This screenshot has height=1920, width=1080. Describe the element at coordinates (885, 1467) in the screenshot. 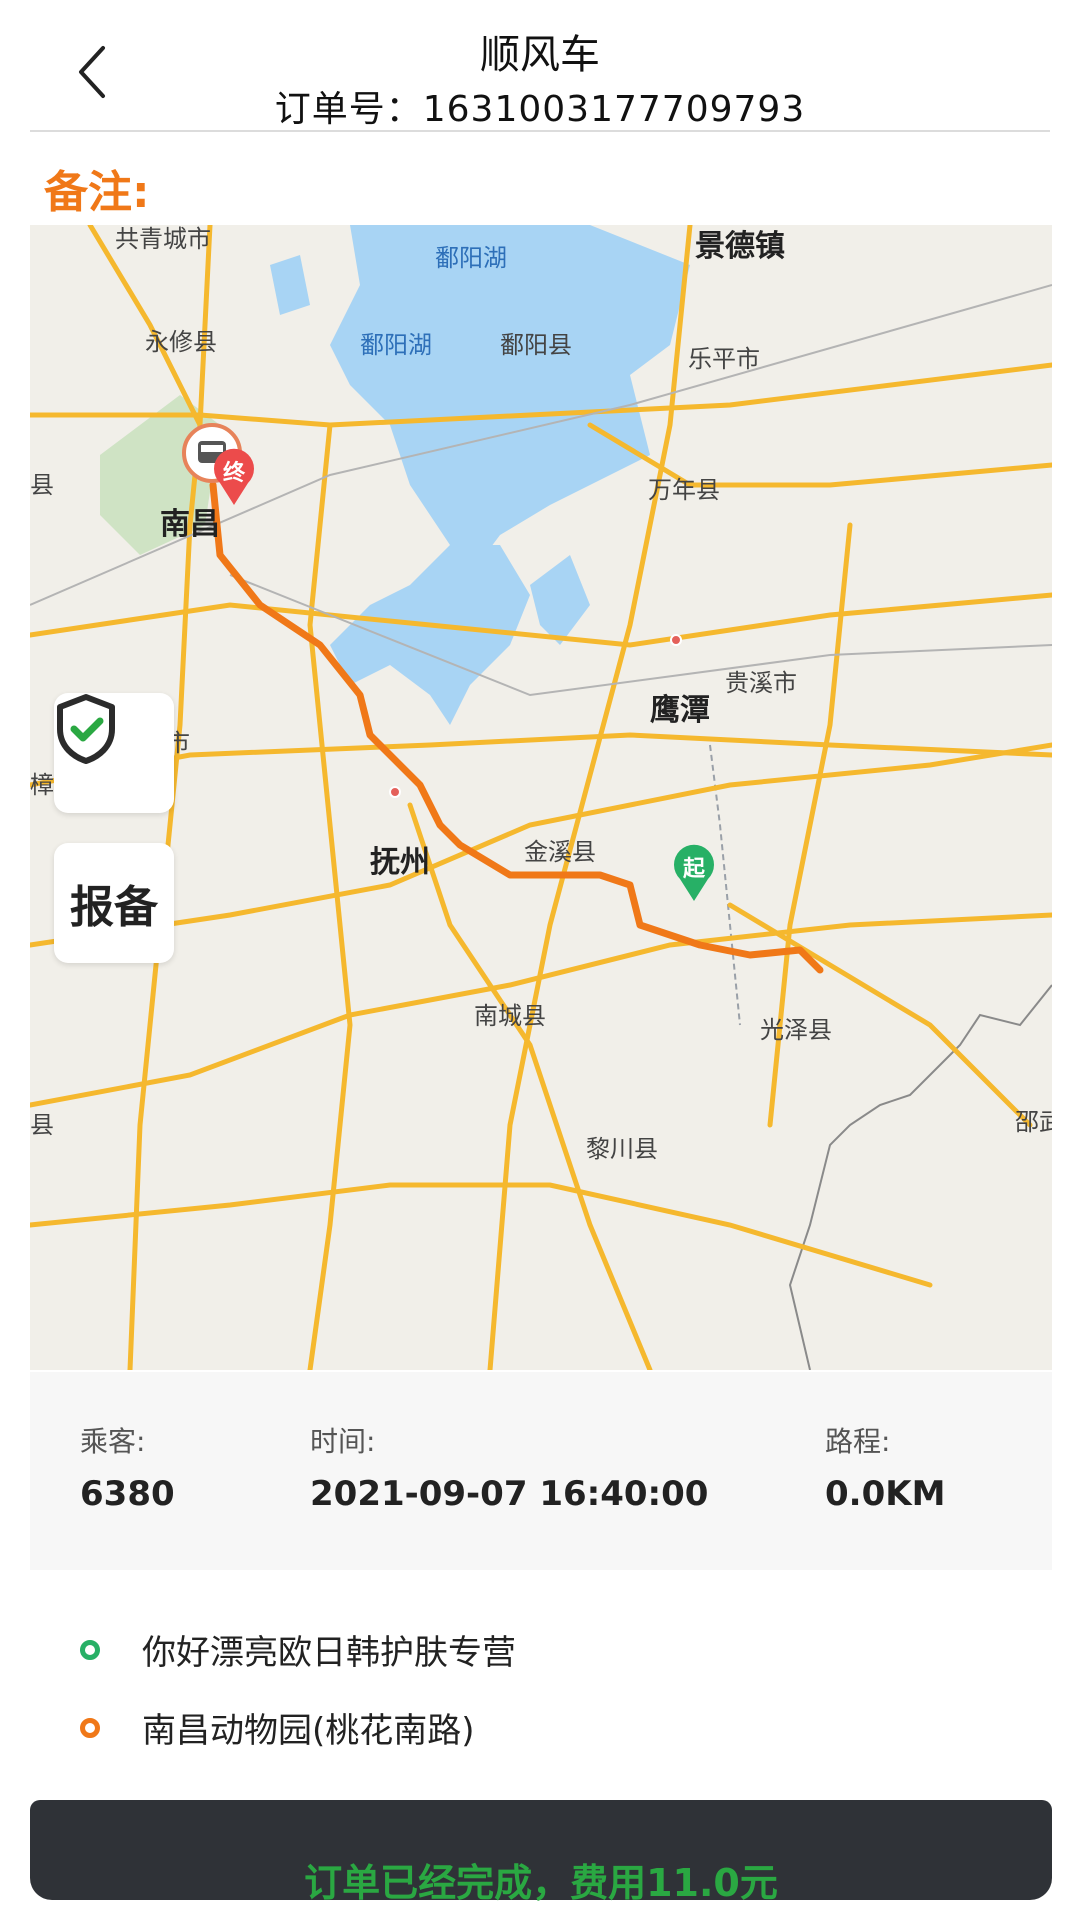

I see `distance-info: 路程: 0.0KM` at that location.